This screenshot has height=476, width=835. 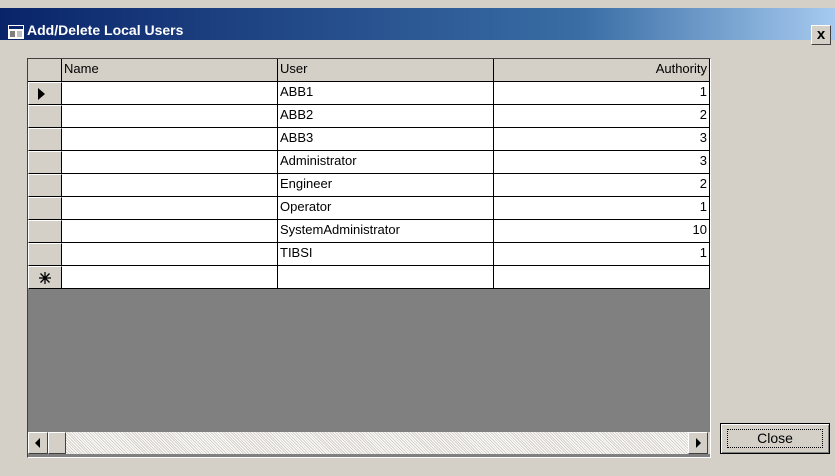 I want to click on column-header-authority: Authority, so click(x=602, y=70).